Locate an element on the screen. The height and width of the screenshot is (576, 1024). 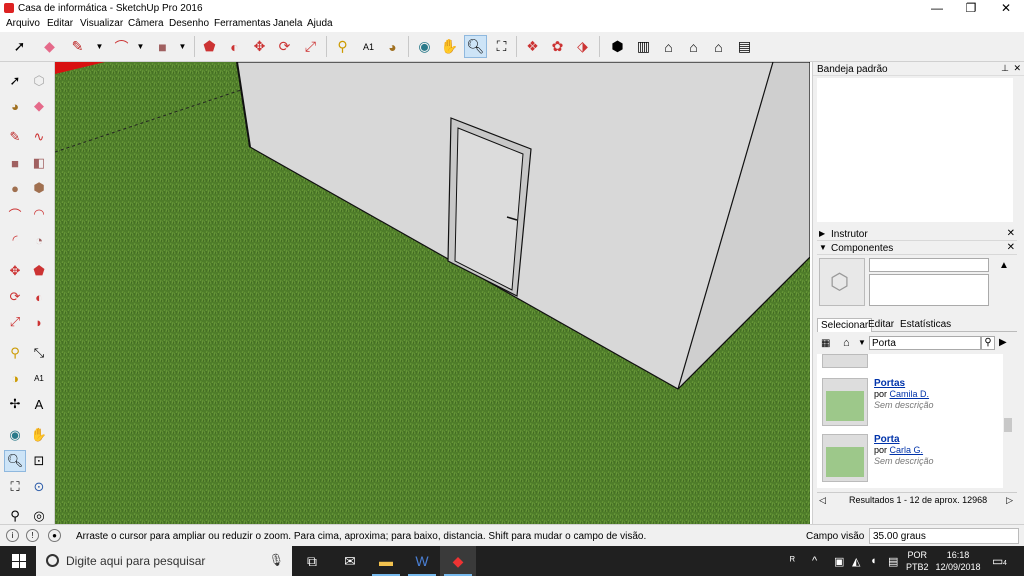
two-point-arc-icon: ◠ is located at coordinates (39, 214).